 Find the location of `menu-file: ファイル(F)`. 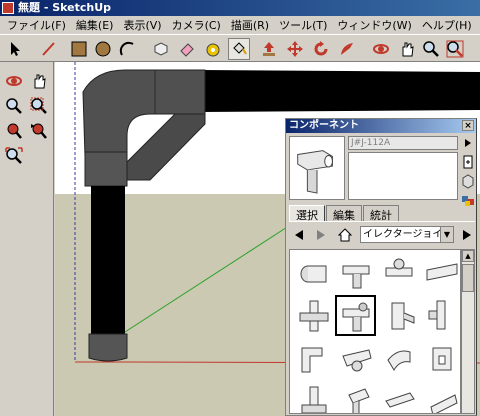

menu-file: ファイル(F) is located at coordinates (36, 25).